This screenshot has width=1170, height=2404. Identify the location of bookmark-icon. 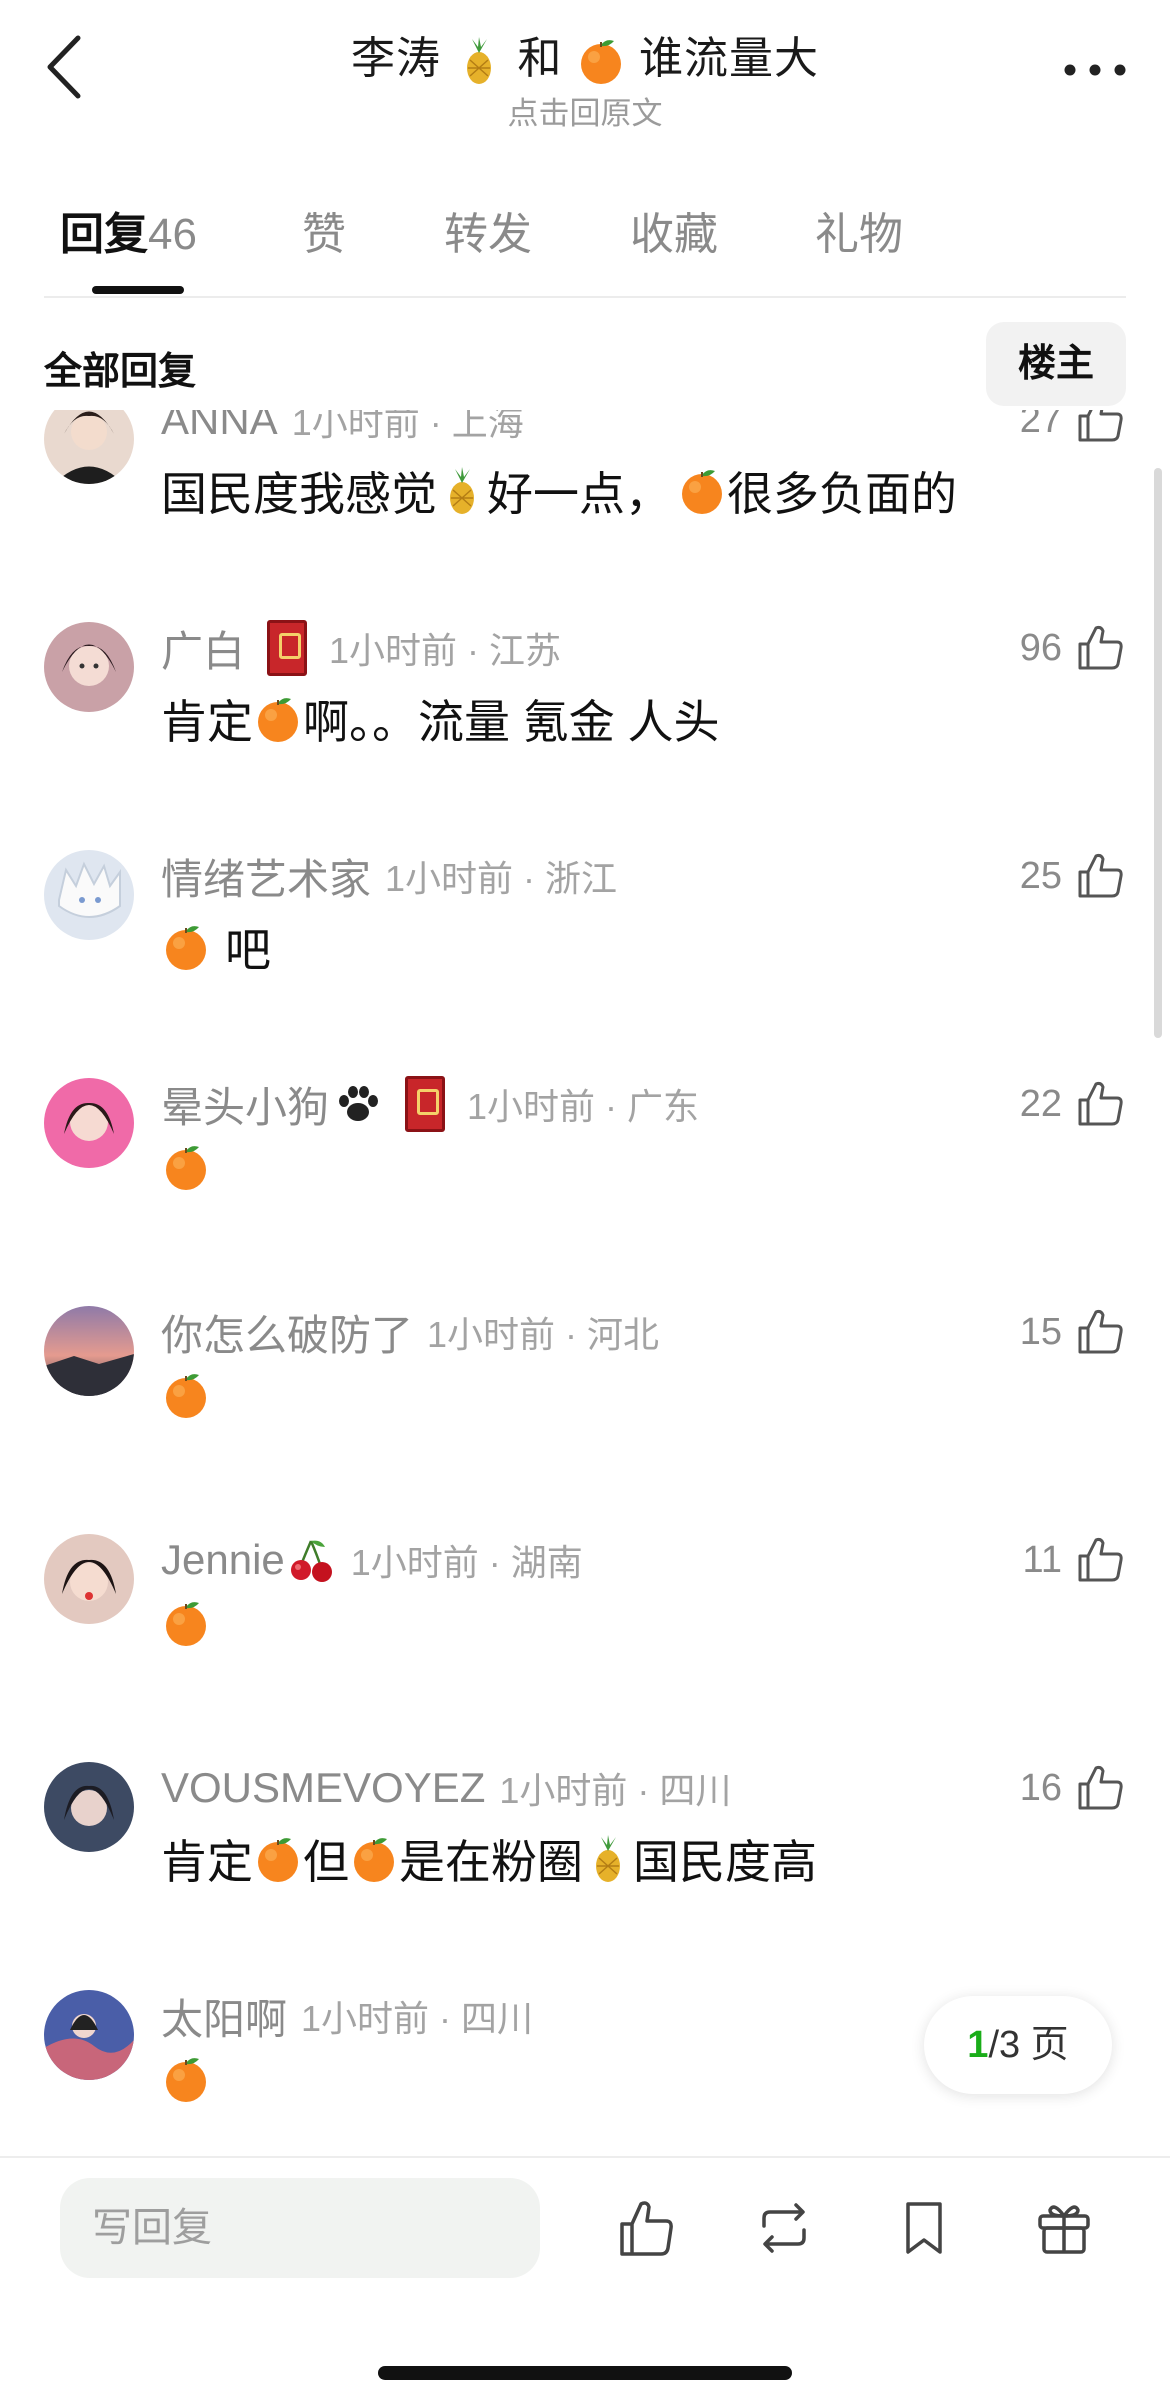
(924, 2228).